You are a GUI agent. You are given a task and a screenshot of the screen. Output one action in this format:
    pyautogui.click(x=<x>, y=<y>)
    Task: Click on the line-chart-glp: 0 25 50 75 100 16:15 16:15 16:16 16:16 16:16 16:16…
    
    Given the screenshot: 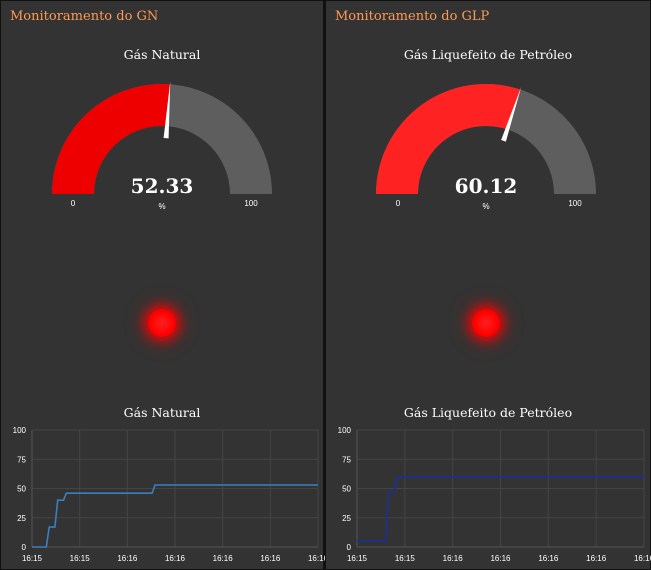 What is the action you would take?
    pyautogui.click(x=494, y=494)
    